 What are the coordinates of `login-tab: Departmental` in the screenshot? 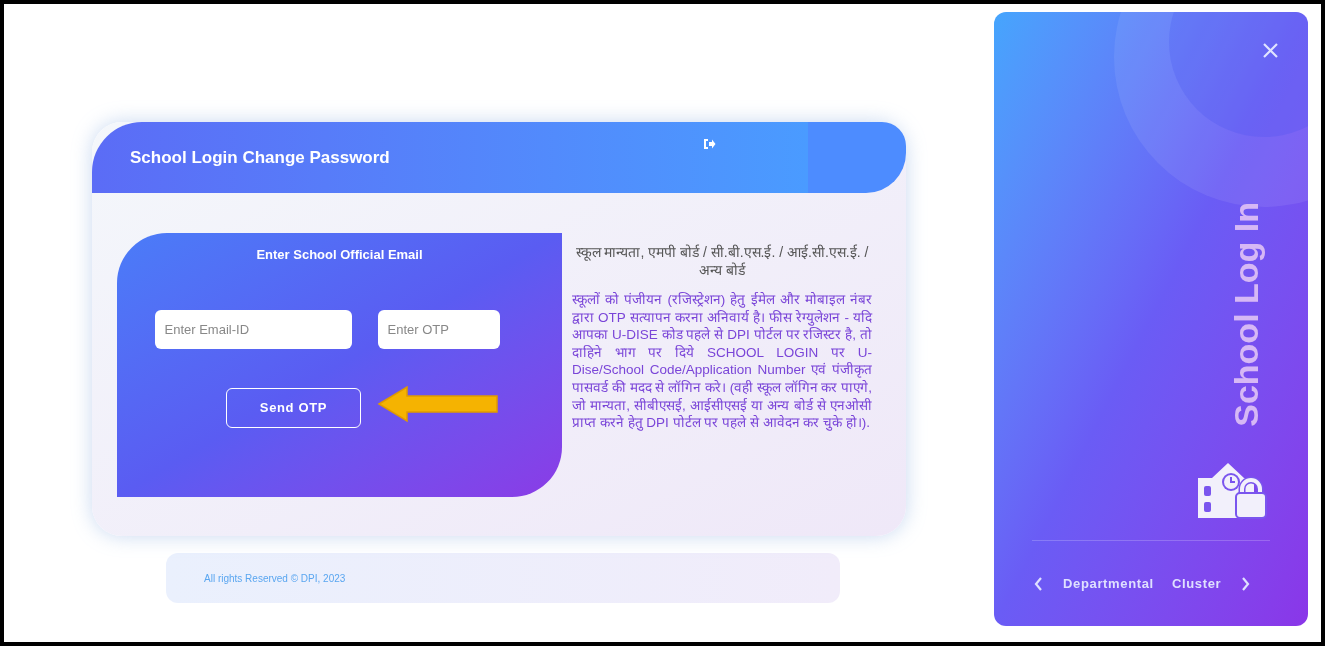 It's located at (1108, 584).